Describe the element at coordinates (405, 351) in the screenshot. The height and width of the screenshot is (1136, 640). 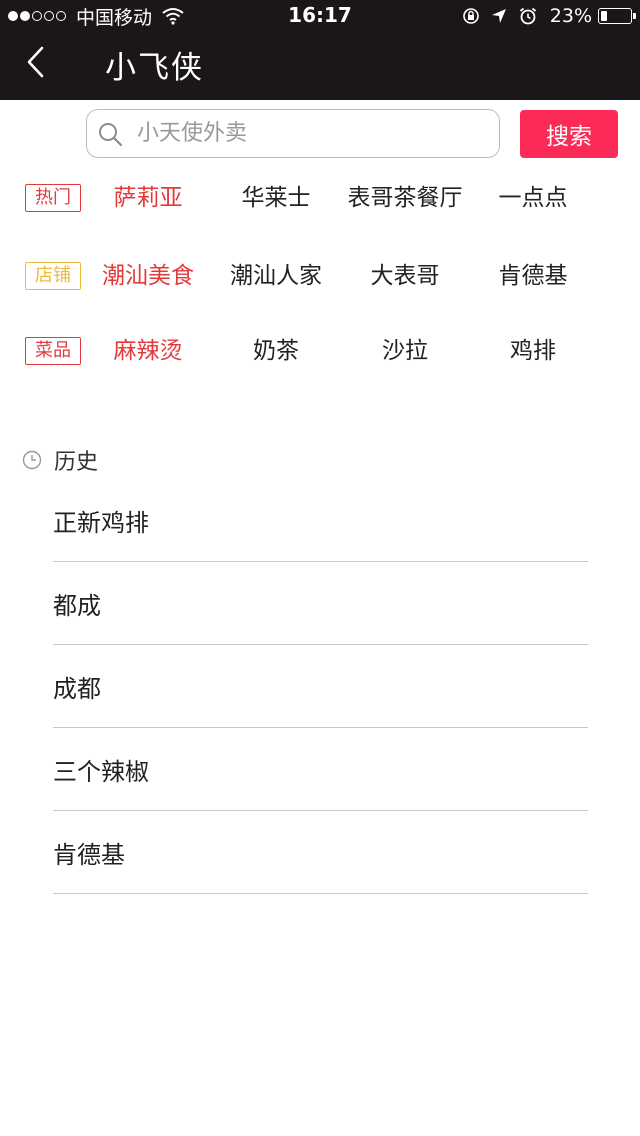
I see `keyword-item: 沙拉` at that location.